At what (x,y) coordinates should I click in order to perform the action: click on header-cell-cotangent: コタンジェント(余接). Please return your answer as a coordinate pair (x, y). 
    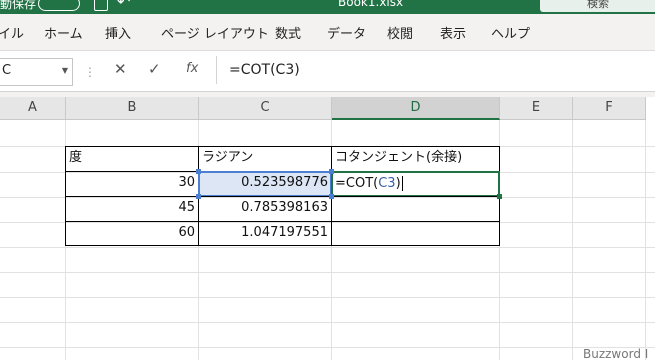
    Looking at the image, I should click on (415, 159).